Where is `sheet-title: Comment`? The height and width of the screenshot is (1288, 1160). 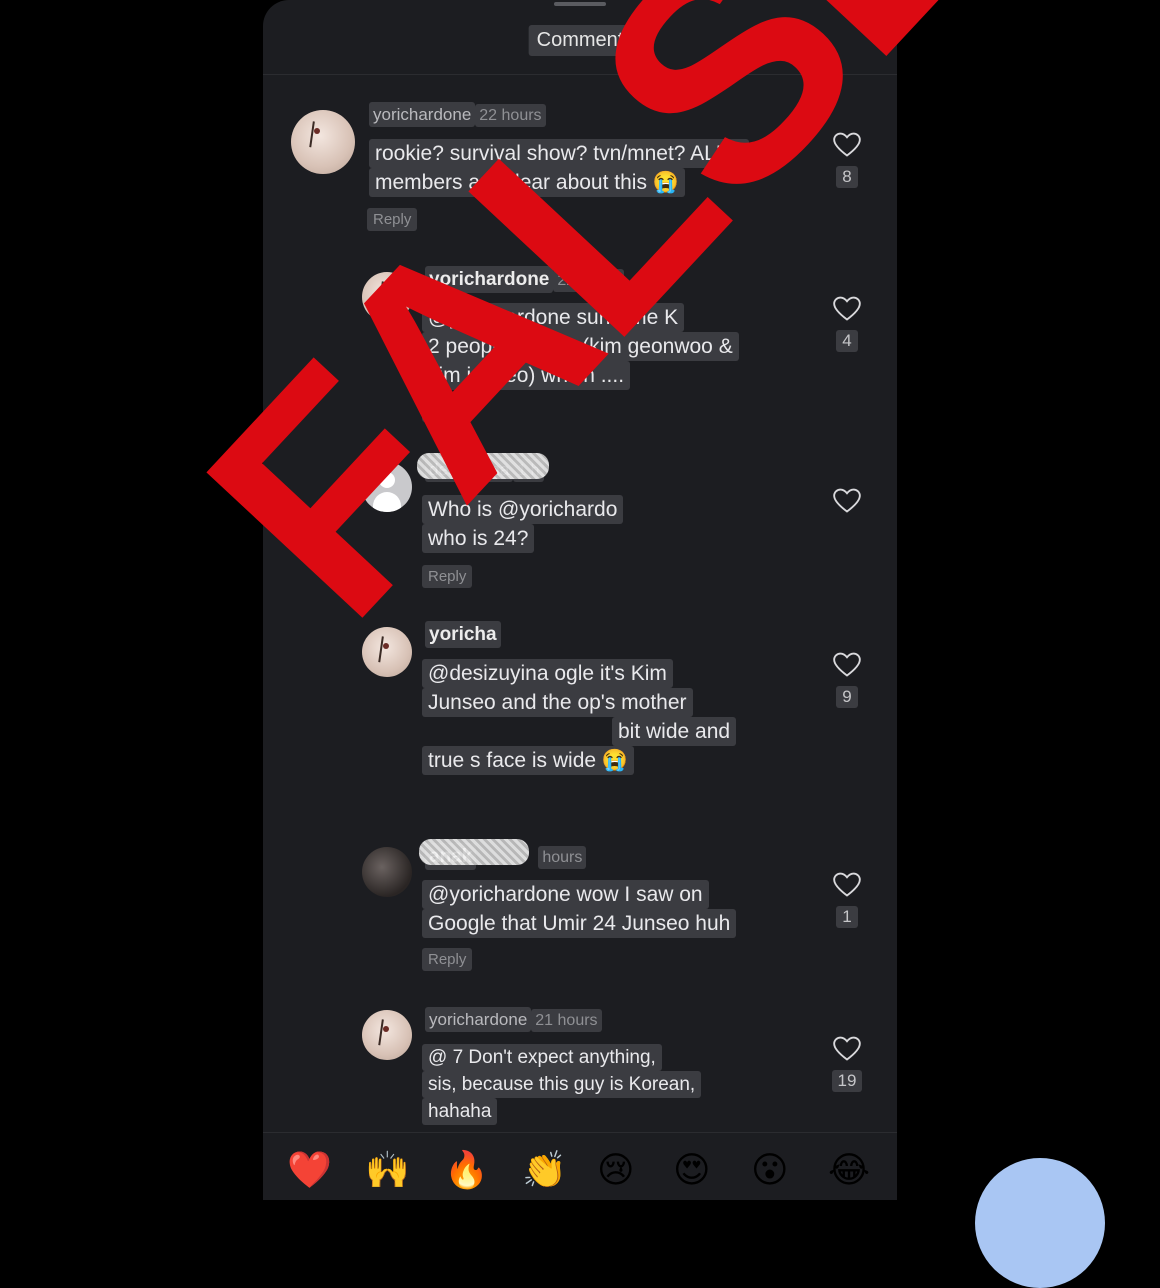 sheet-title: Comment is located at coordinates (580, 40).